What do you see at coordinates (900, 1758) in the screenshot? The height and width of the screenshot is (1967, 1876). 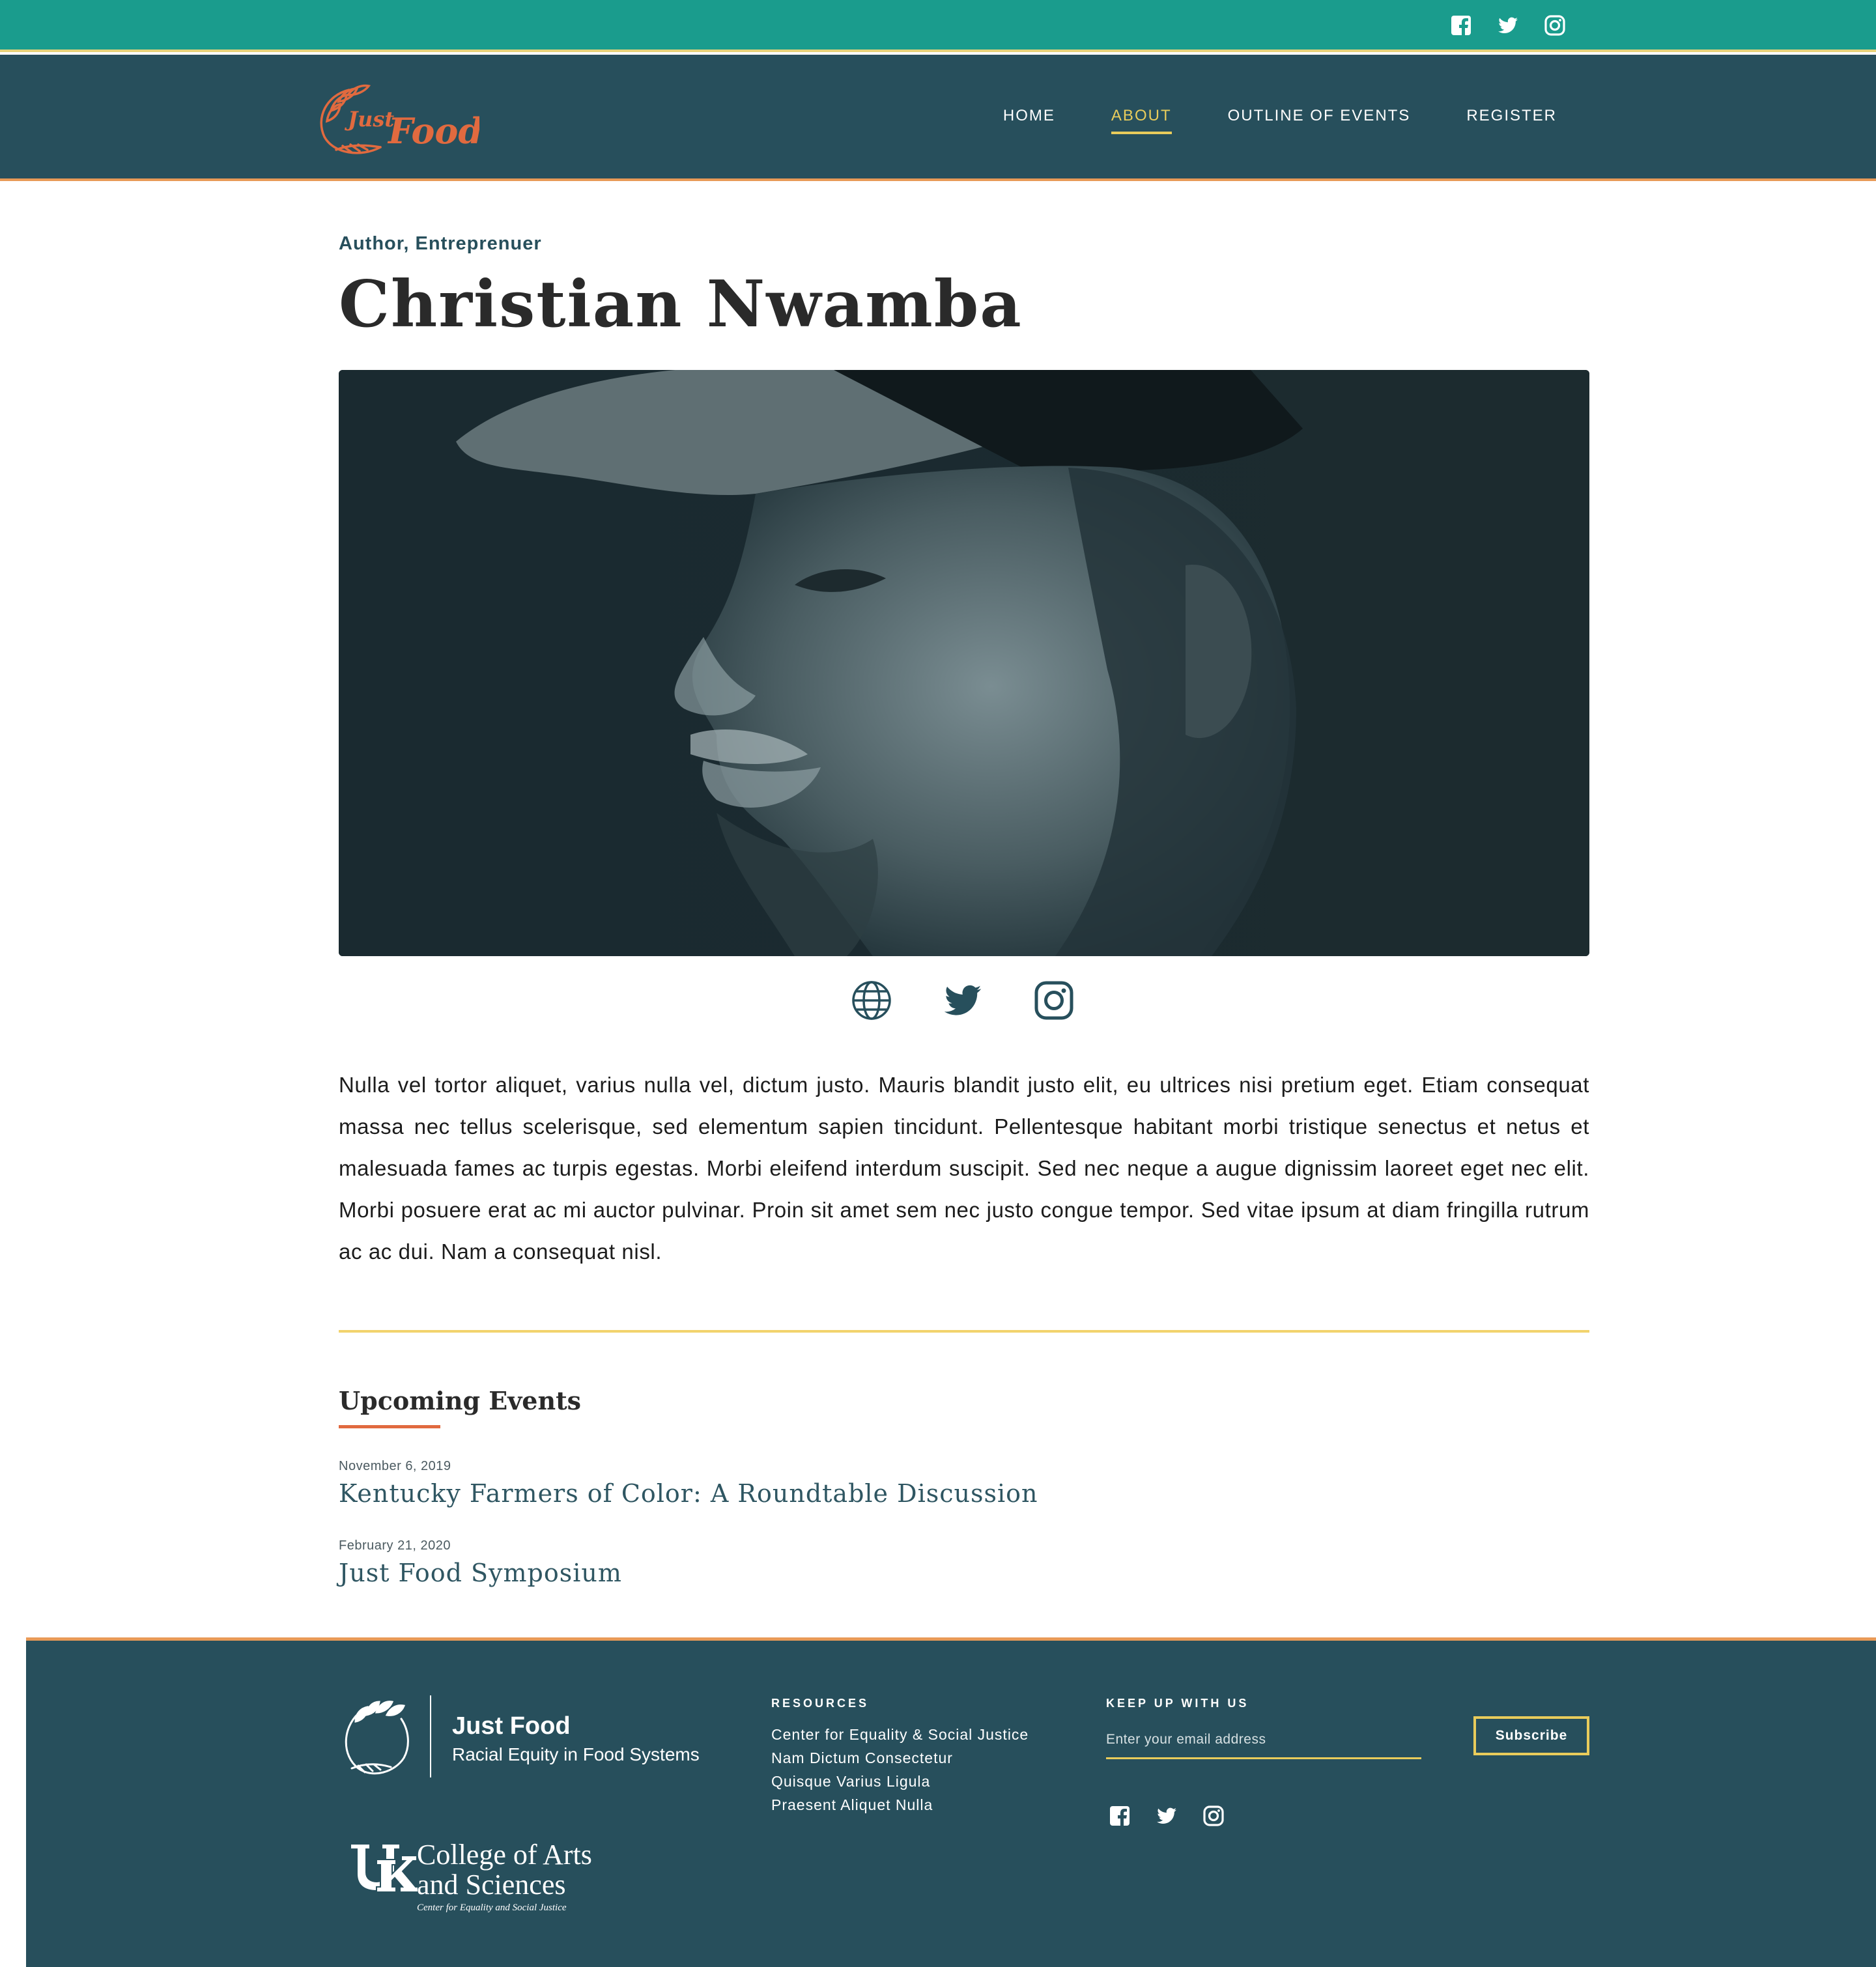 I see `resource-link: Nam Dictum Consectetur` at bounding box center [900, 1758].